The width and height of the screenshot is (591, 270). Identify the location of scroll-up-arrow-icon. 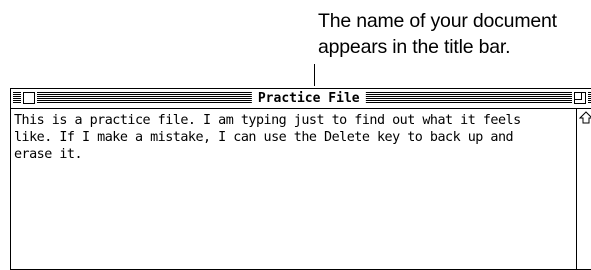
(585, 118).